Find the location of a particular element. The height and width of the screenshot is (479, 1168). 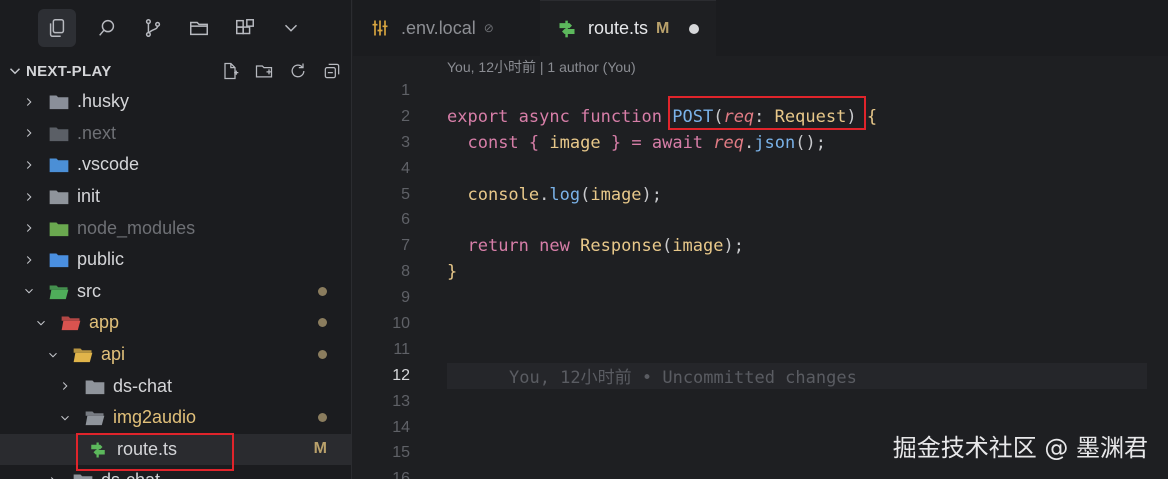

tree-item-label: .vscode is located at coordinates (108, 164).